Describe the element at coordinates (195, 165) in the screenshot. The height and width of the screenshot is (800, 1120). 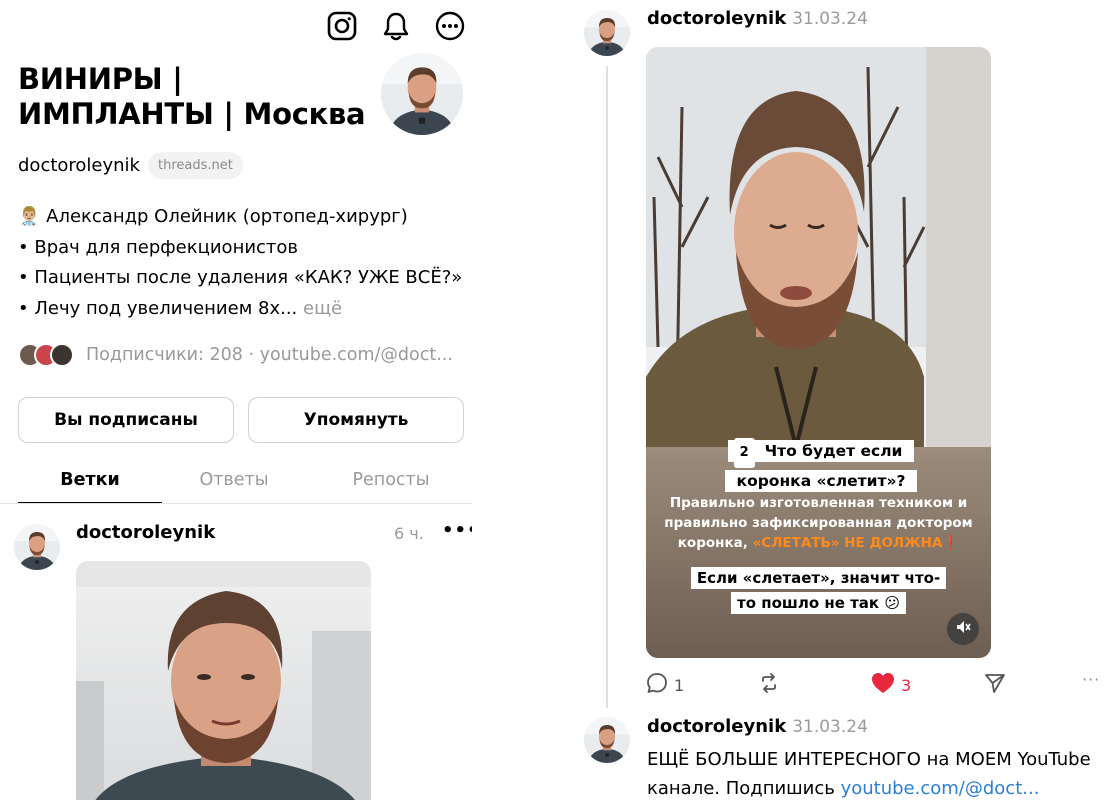
I see `domain-badge: threads.net` at that location.